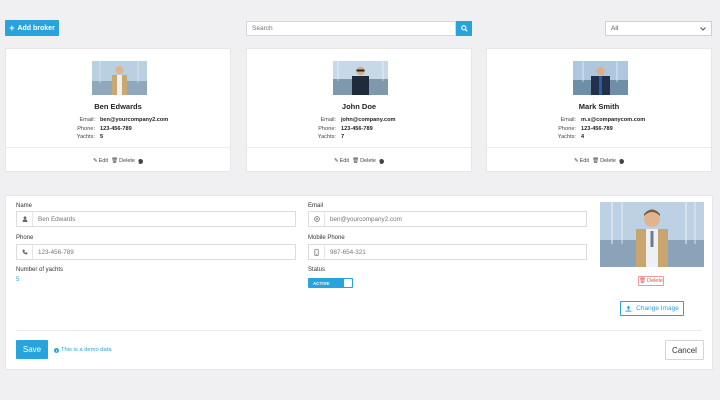 The image size is (720, 400). Describe the element at coordinates (18, 279) in the screenshot. I see `yachts-value: 5` at that location.